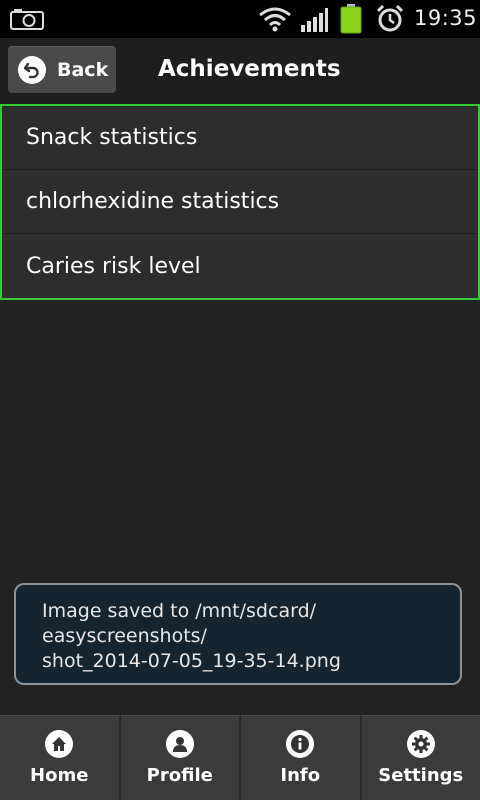 This screenshot has height=800, width=480. What do you see at coordinates (275, 19) in the screenshot?
I see `wifi-icon` at bounding box center [275, 19].